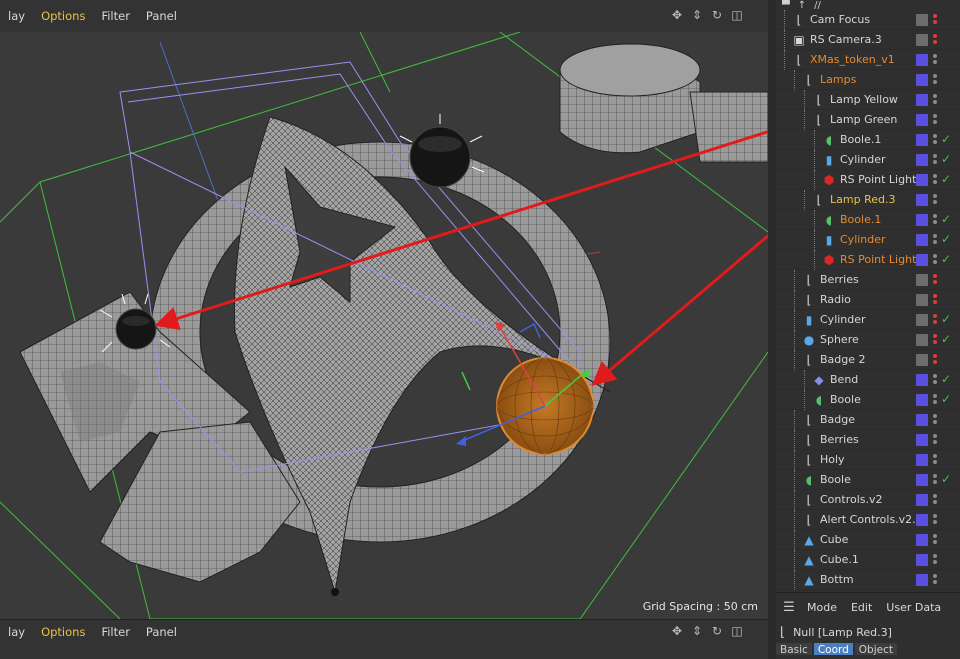 Image resolution: width=960 pixels, height=659 pixels. I want to click on maximize-view-icon: ◫, so click(737, 631).